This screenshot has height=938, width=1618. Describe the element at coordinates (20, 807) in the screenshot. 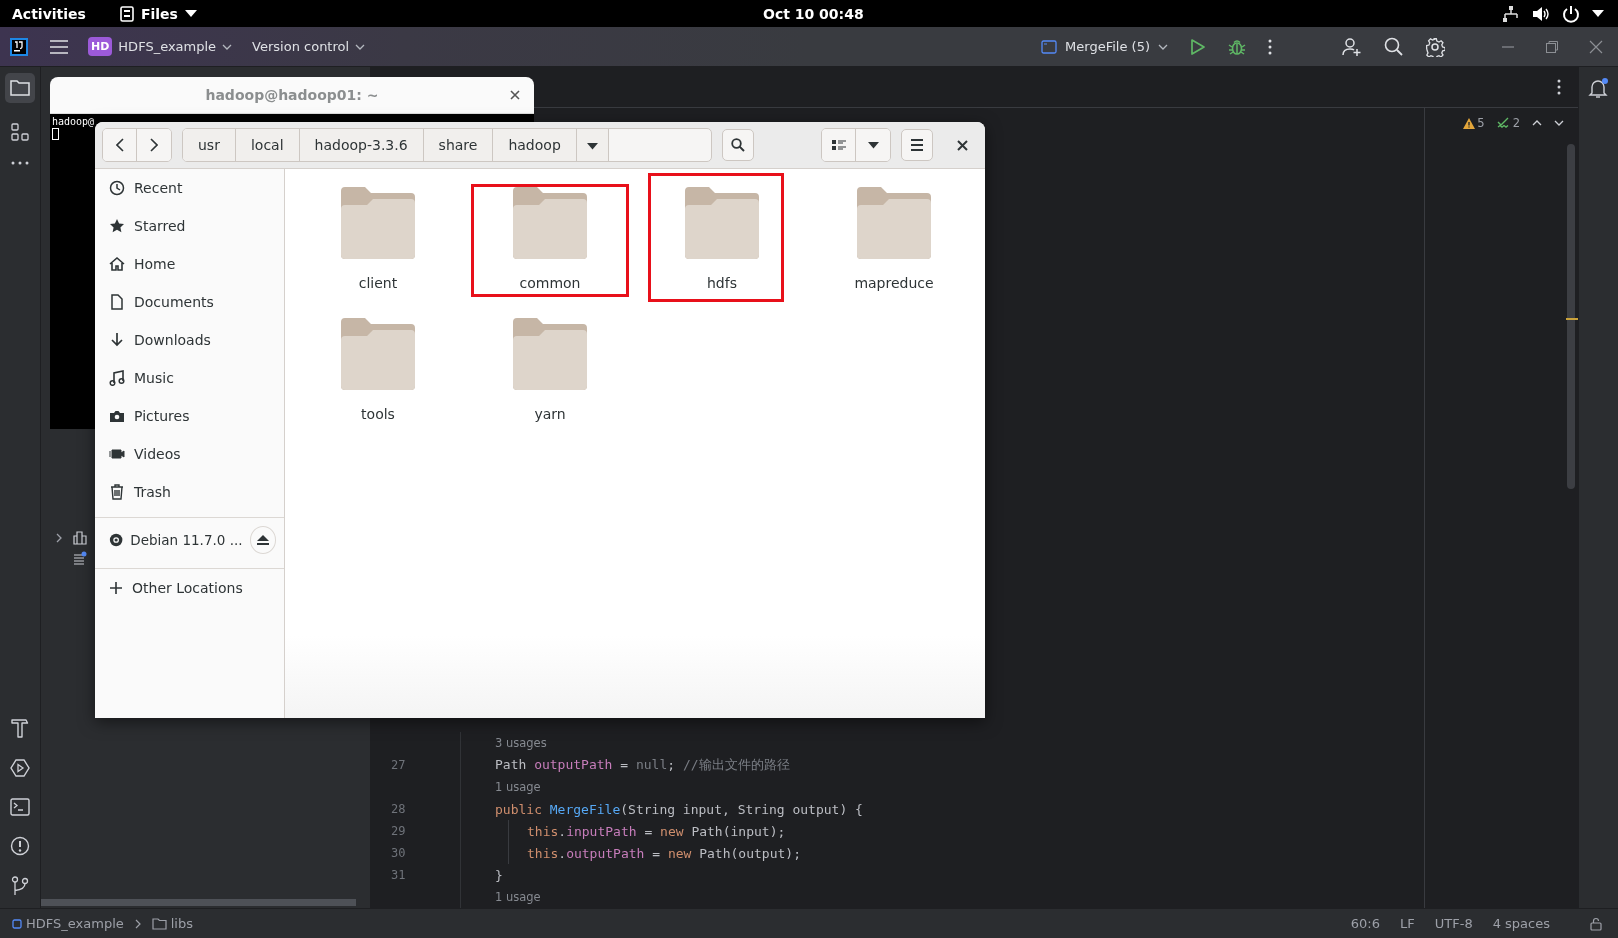

I see `terminal-icon` at that location.